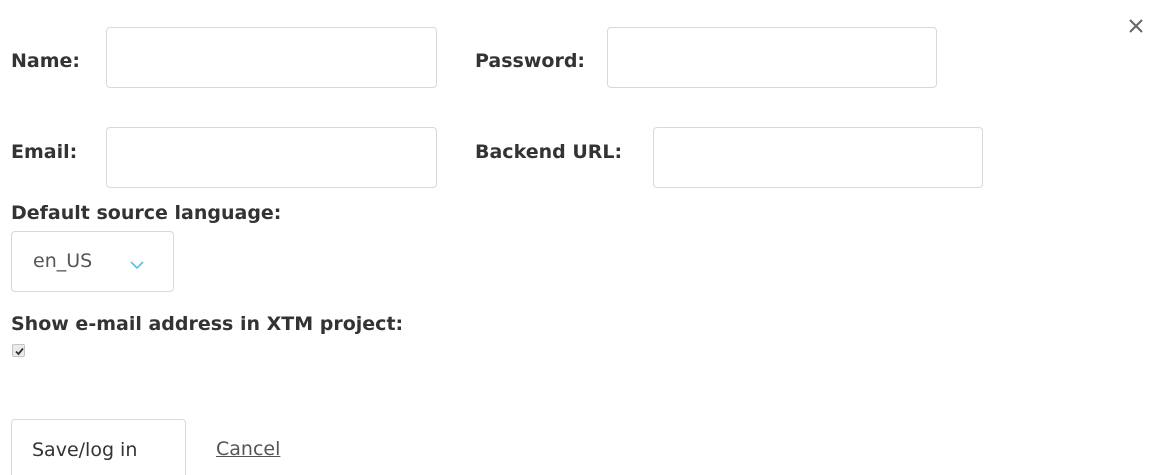 The width and height of the screenshot is (1159, 475). Describe the element at coordinates (146, 213) in the screenshot. I see `default-source-language-label: Default source language:` at that location.